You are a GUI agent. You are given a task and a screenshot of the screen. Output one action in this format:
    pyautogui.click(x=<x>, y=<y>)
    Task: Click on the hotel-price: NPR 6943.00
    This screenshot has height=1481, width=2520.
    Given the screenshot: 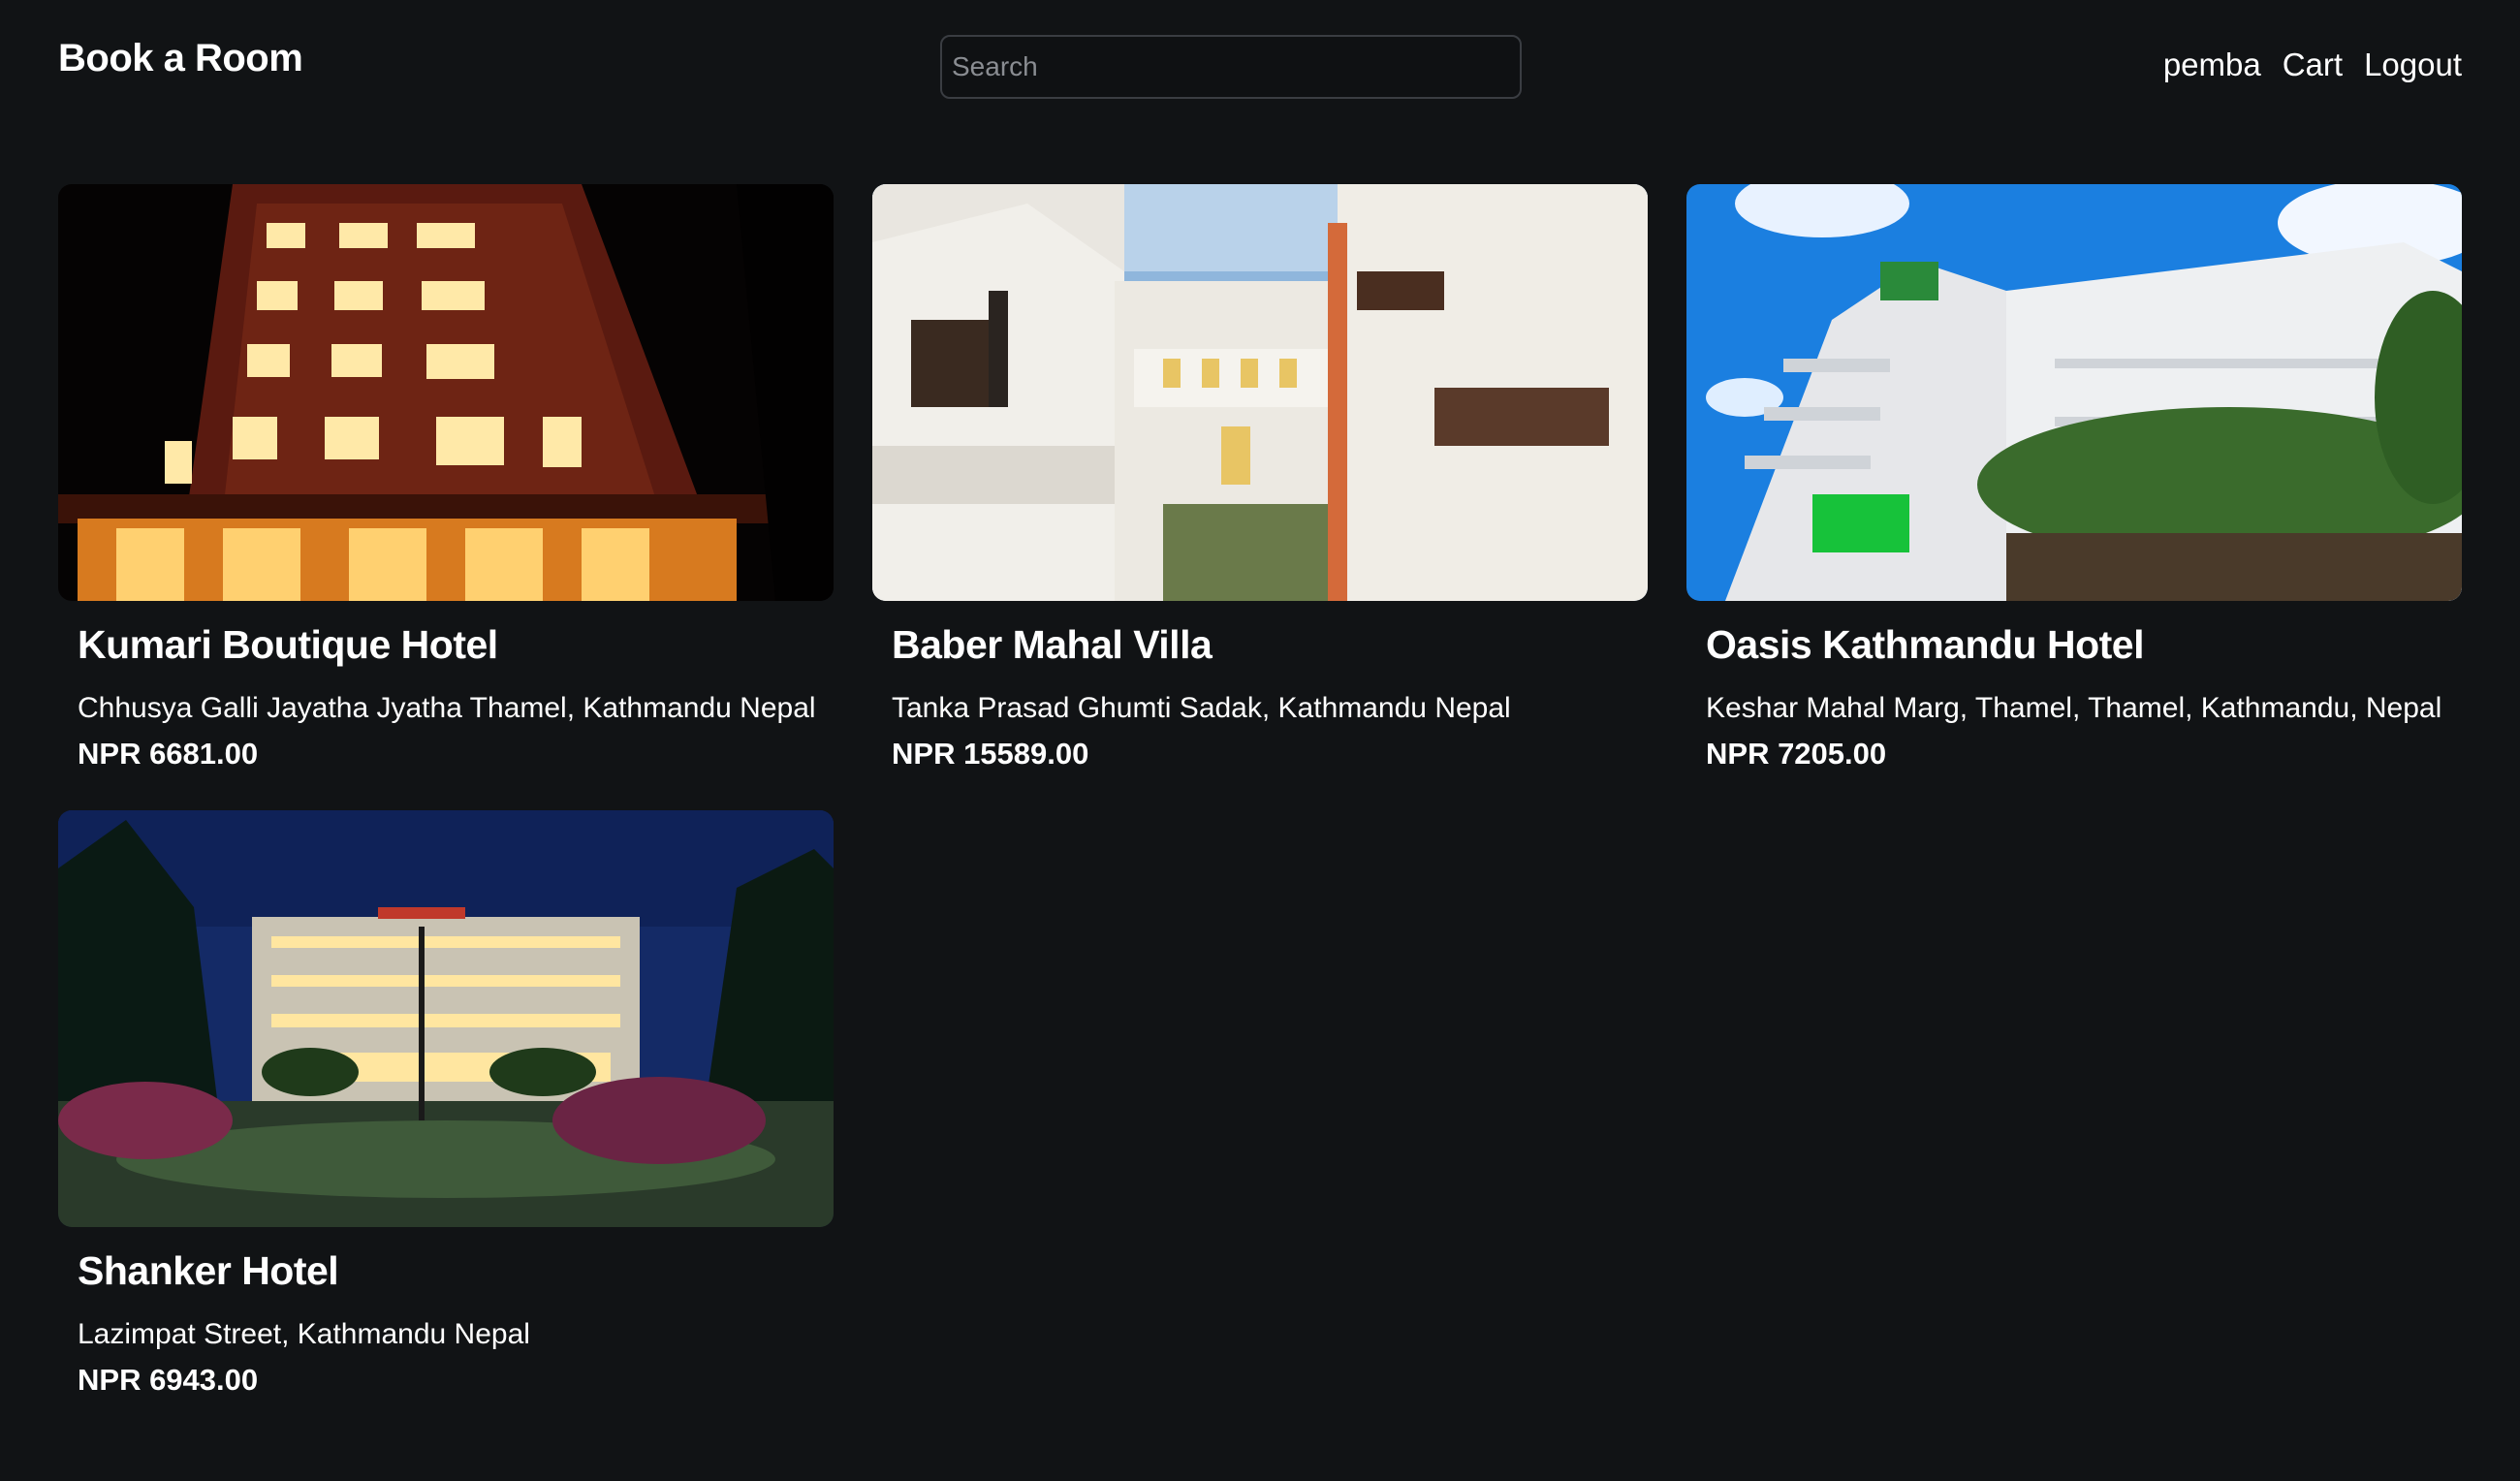 What is the action you would take?
    pyautogui.click(x=168, y=1380)
    